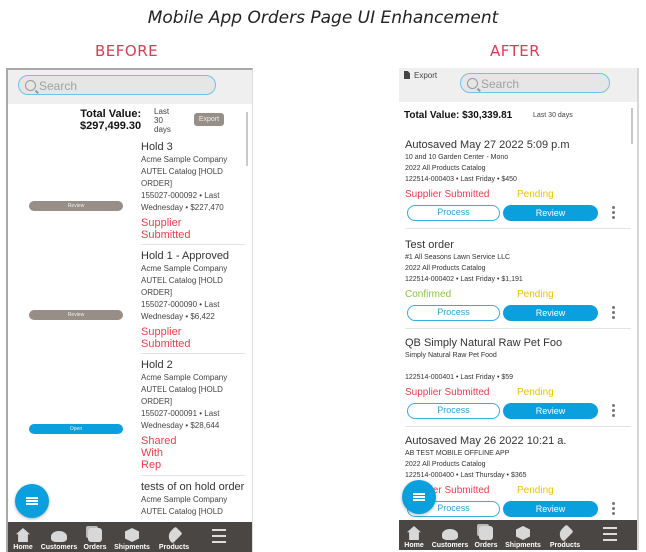 This screenshot has width=646, height=552. What do you see at coordinates (450, 534) in the screenshot?
I see `customers-icon` at bounding box center [450, 534].